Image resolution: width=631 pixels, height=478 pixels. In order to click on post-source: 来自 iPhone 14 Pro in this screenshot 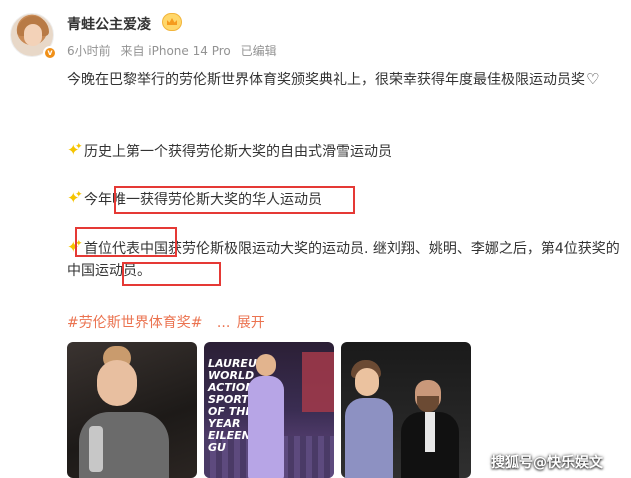, I will do `click(175, 51)`.